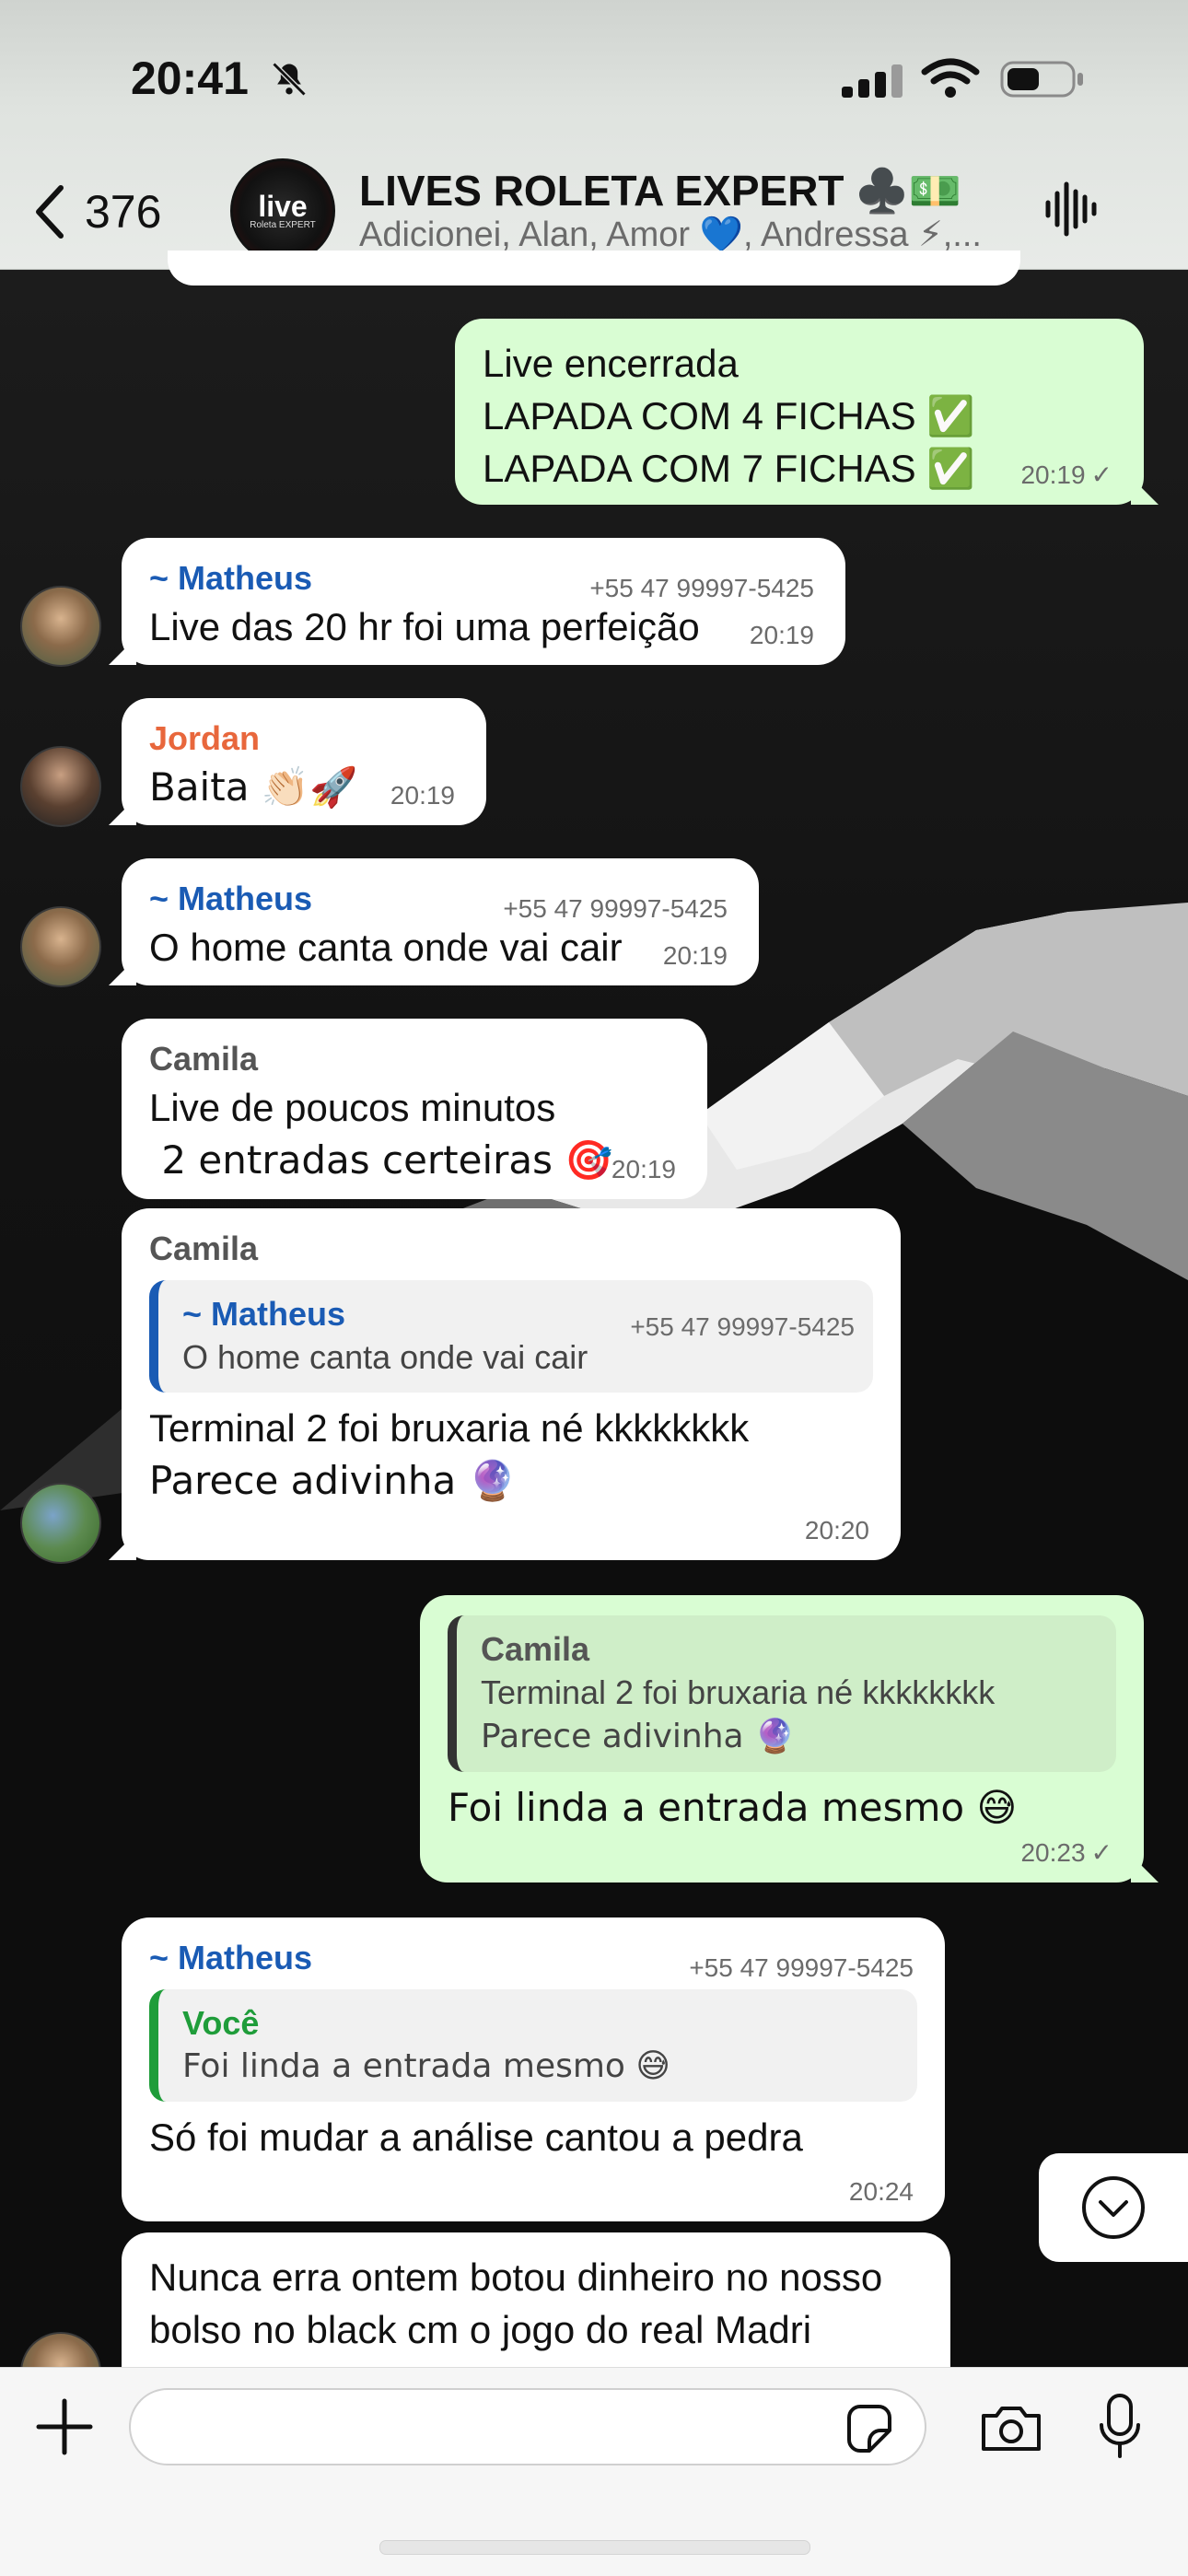 The width and height of the screenshot is (1188, 2576). I want to click on message-input, so click(527, 2426).